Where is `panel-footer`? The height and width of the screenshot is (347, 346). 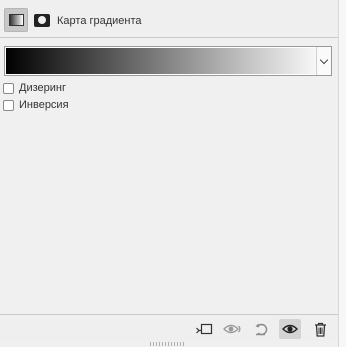 panel-footer is located at coordinates (169, 327).